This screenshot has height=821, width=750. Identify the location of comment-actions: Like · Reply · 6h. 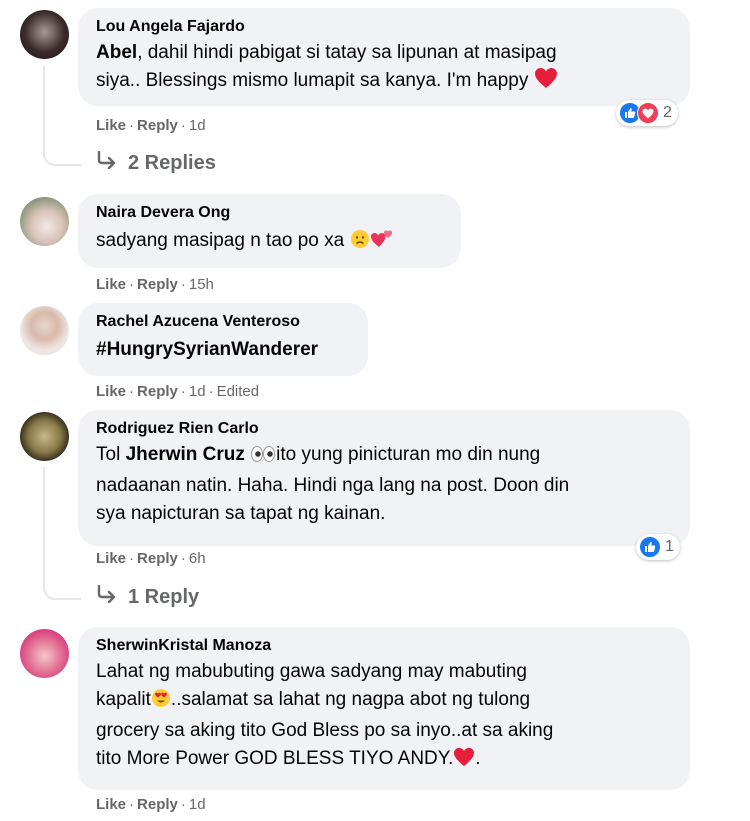
(151, 558).